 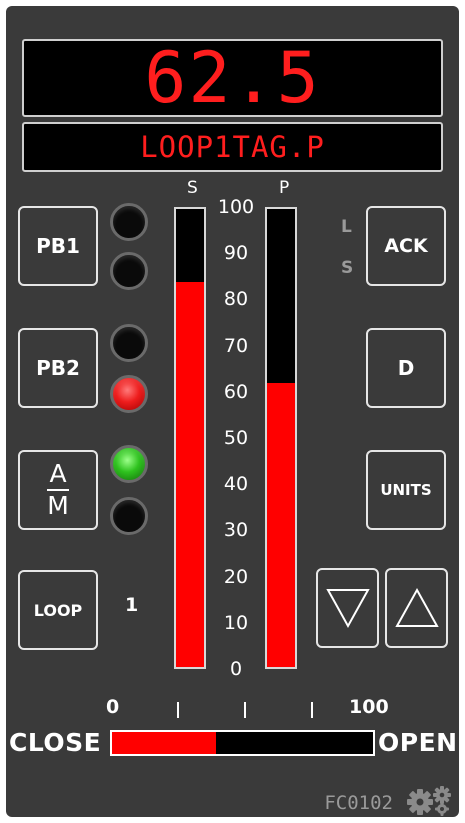 I want to click on loop-button: LOOP, so click(x=58, y=610).